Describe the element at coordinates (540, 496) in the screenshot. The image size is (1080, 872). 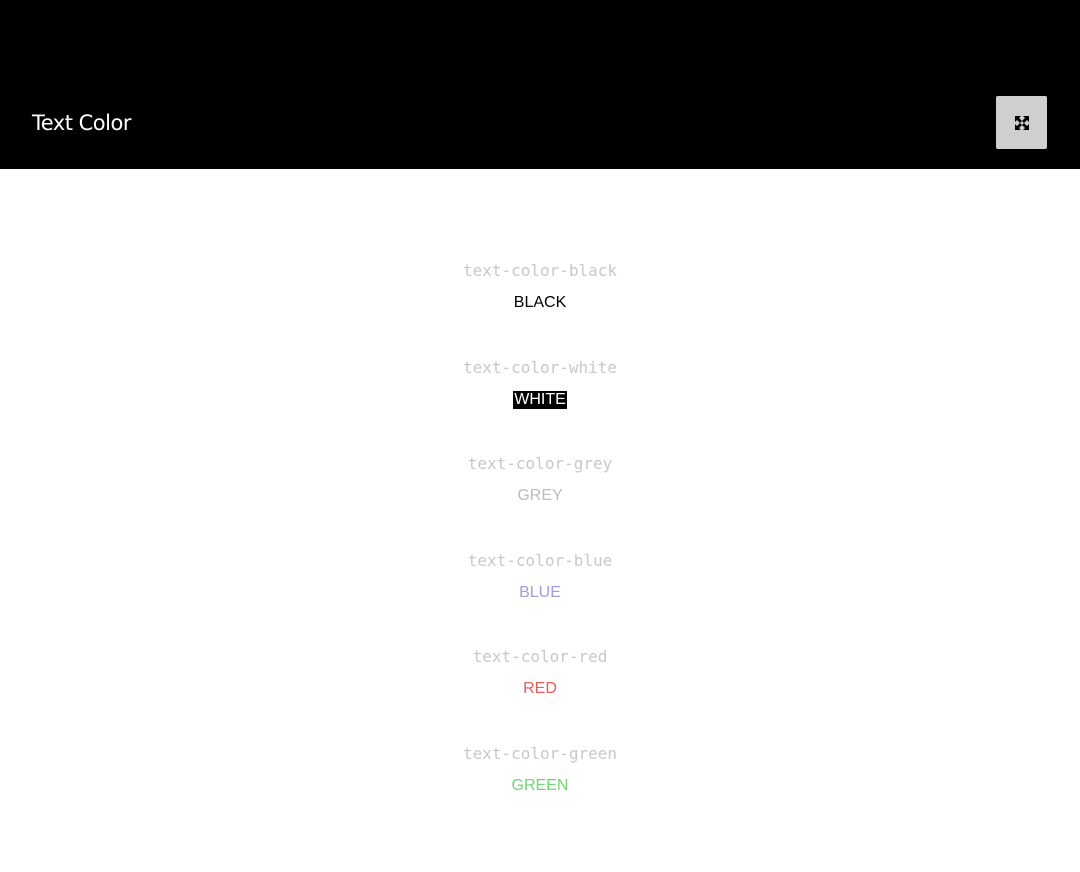
I see `color-sample: GREY` at that location.